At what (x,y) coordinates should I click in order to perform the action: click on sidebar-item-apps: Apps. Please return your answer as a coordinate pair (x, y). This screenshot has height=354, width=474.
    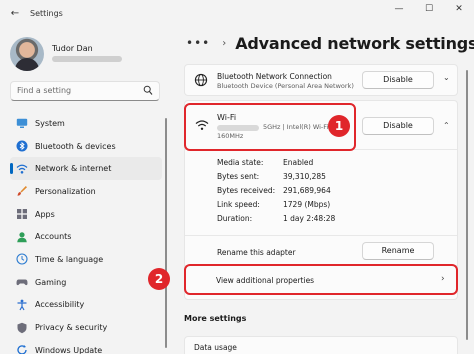
    Looking at the image, I should click on (86, 214).